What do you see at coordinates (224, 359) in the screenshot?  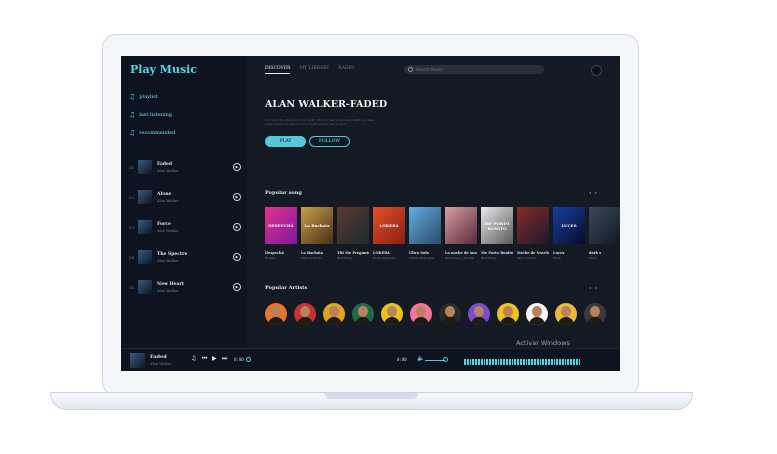 I see `next-icon: ⏭` at bounding box center [224, 359].